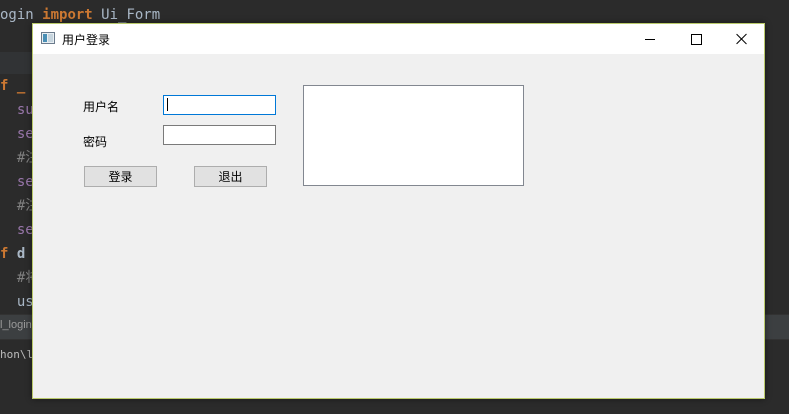  I want to click on ide-code-line: f d, so click(12, 254).